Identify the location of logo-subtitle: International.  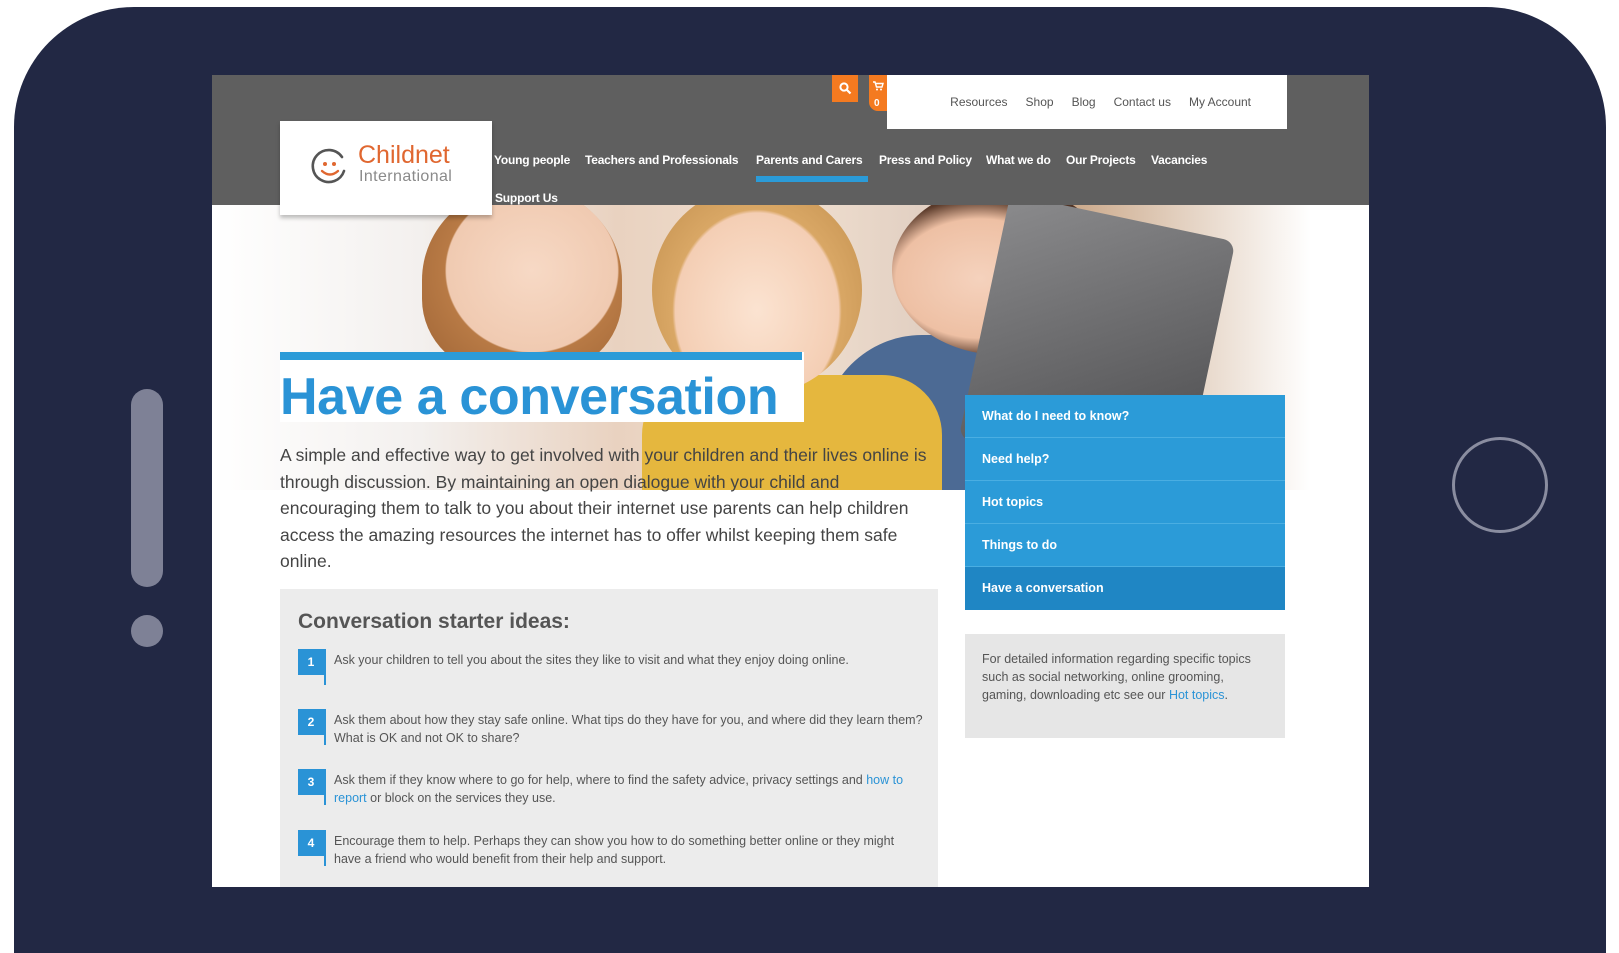
(406, 176).